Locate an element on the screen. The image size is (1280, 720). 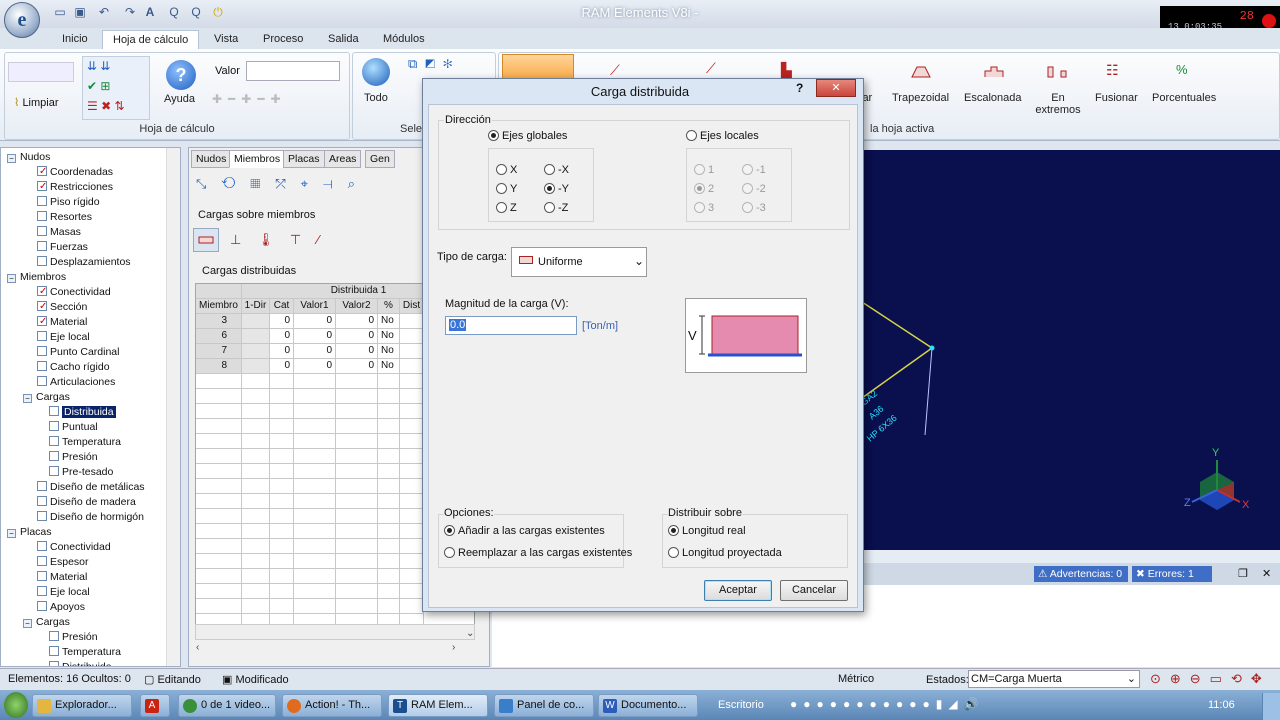
valor-input is located at coordinates (293, 71).